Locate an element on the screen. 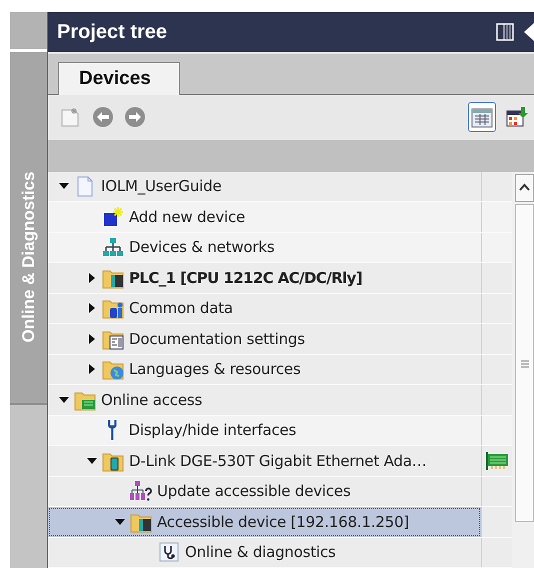  tree-item-label: Accessible device [192.168.1.250] is located at coordinates (283, 522).